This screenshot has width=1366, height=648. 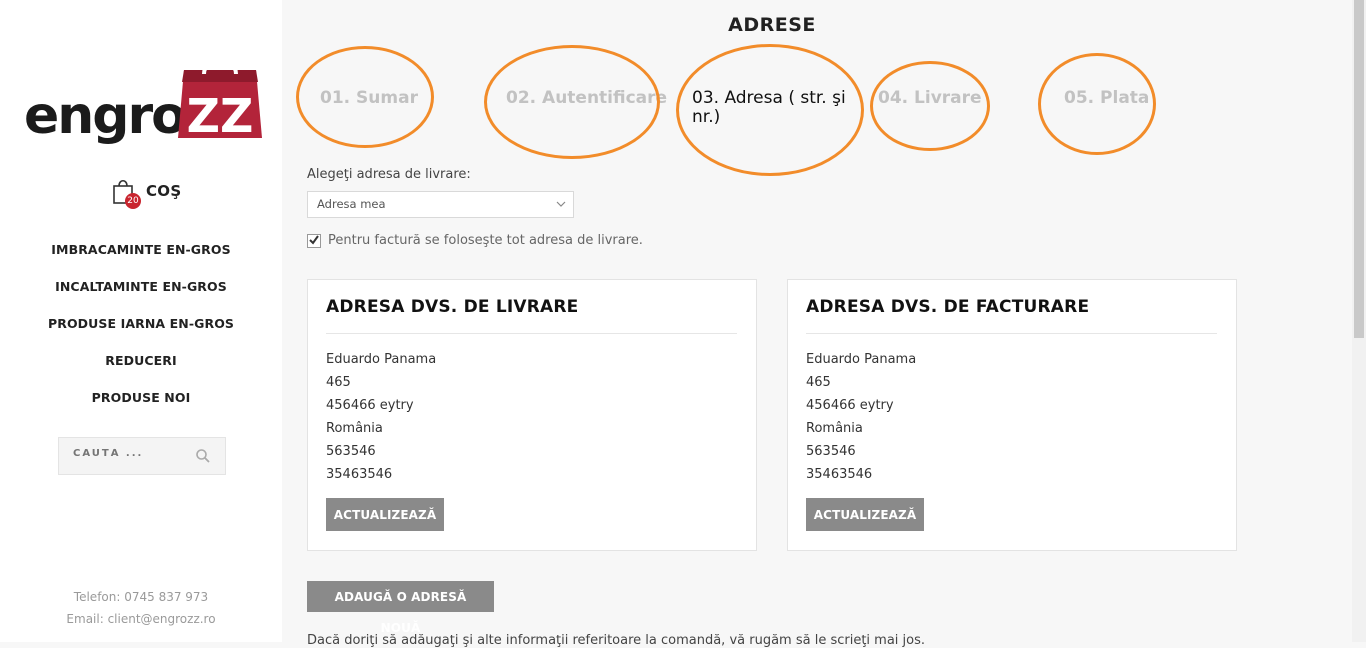 I want to click on scrollbar, so click(x=1359, y=321).